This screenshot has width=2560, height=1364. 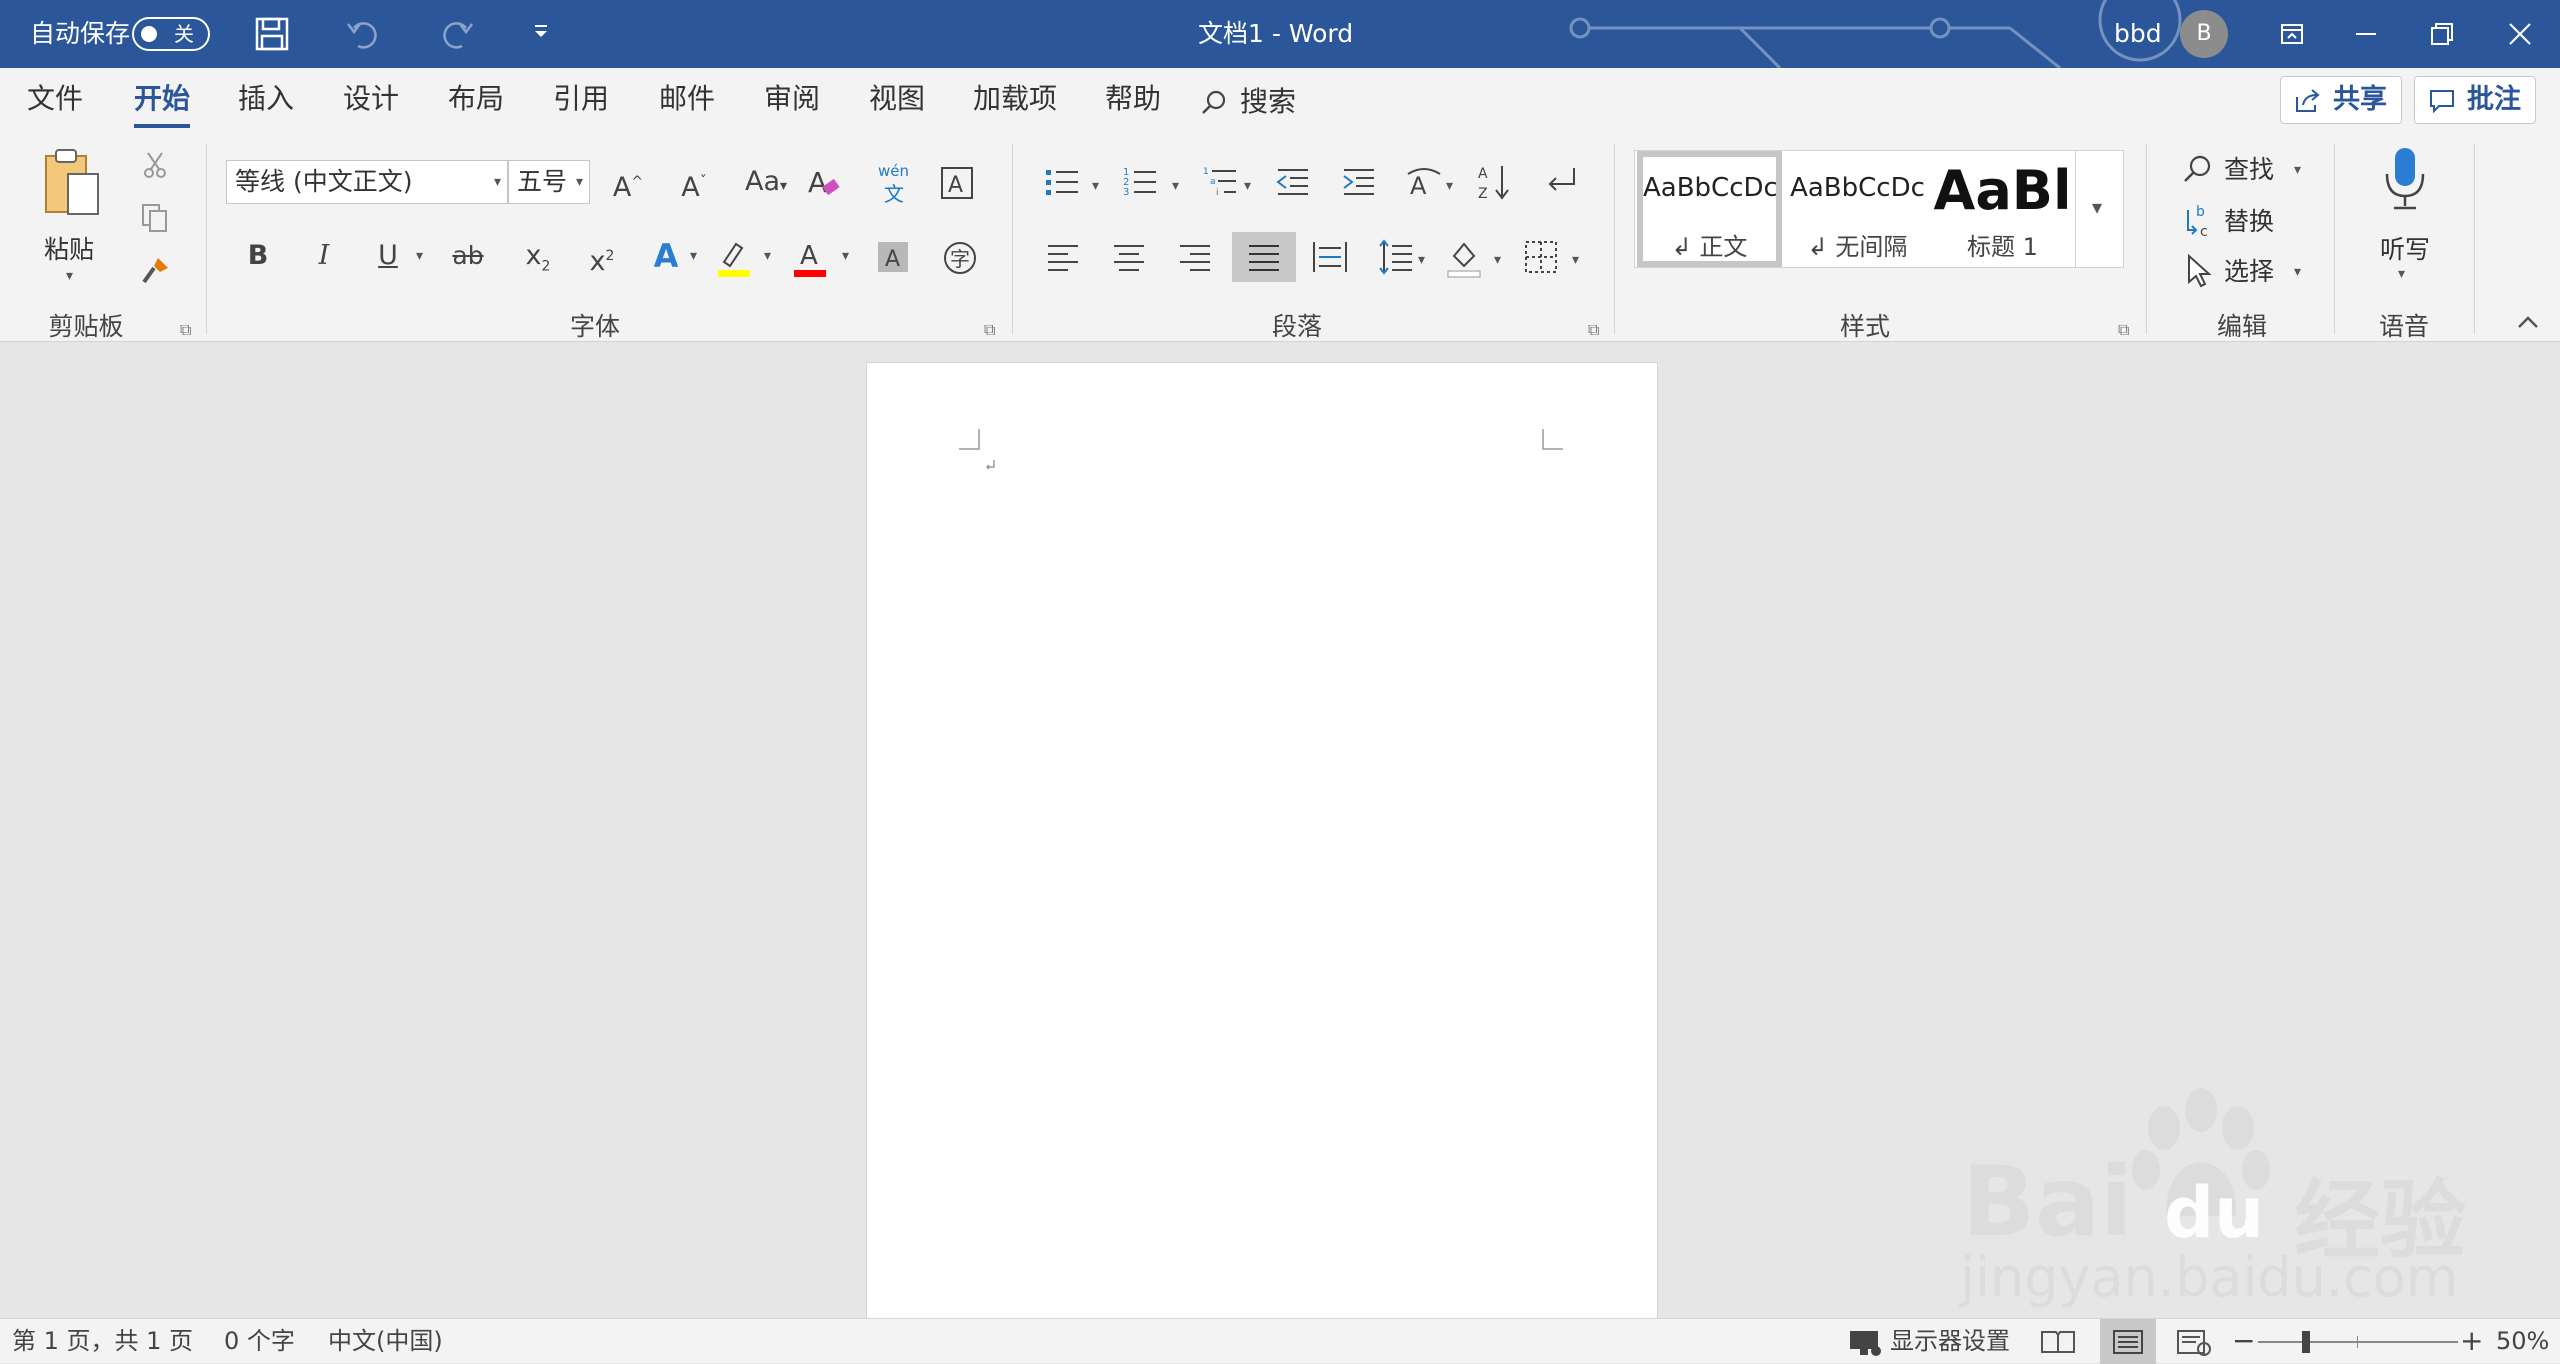 I want to click on comments-button: 批注, so click(x=2475, y=100).